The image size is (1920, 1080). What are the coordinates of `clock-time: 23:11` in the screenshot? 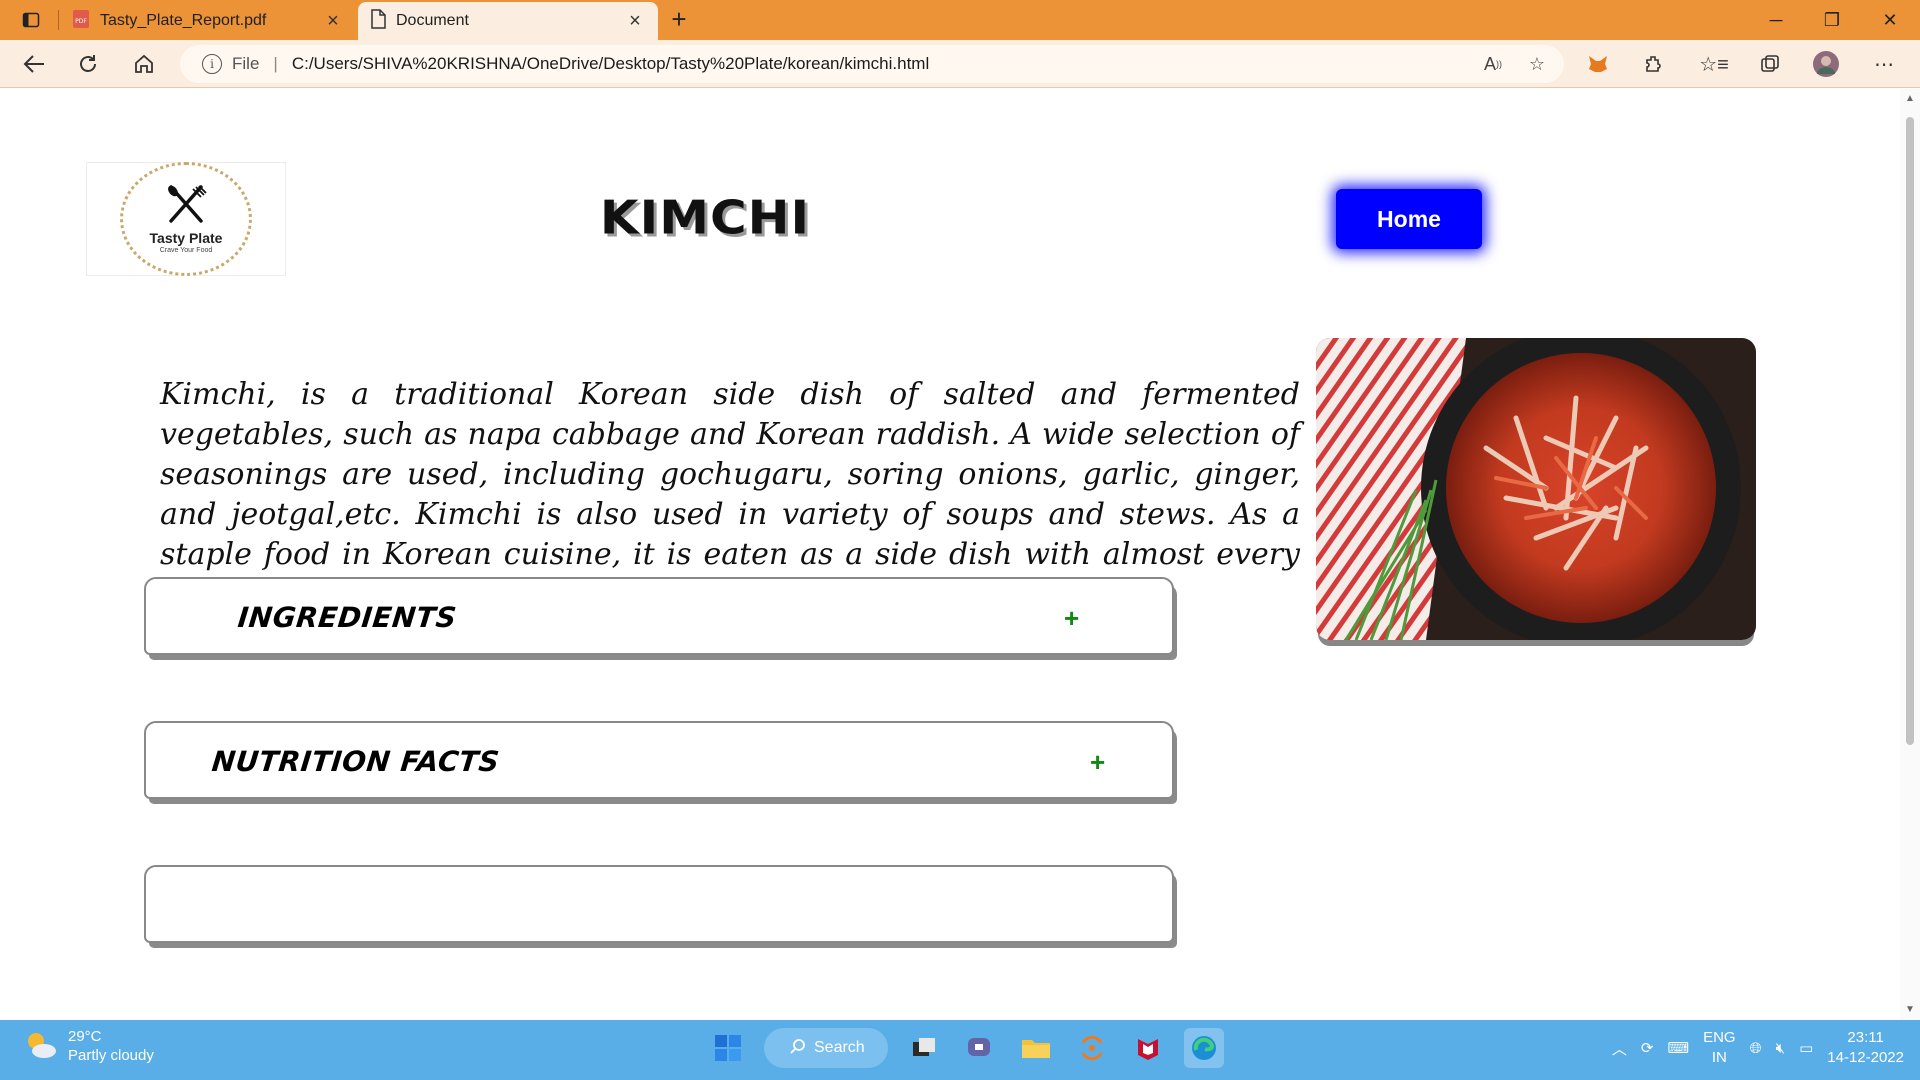 It's located at (1865, 1037).